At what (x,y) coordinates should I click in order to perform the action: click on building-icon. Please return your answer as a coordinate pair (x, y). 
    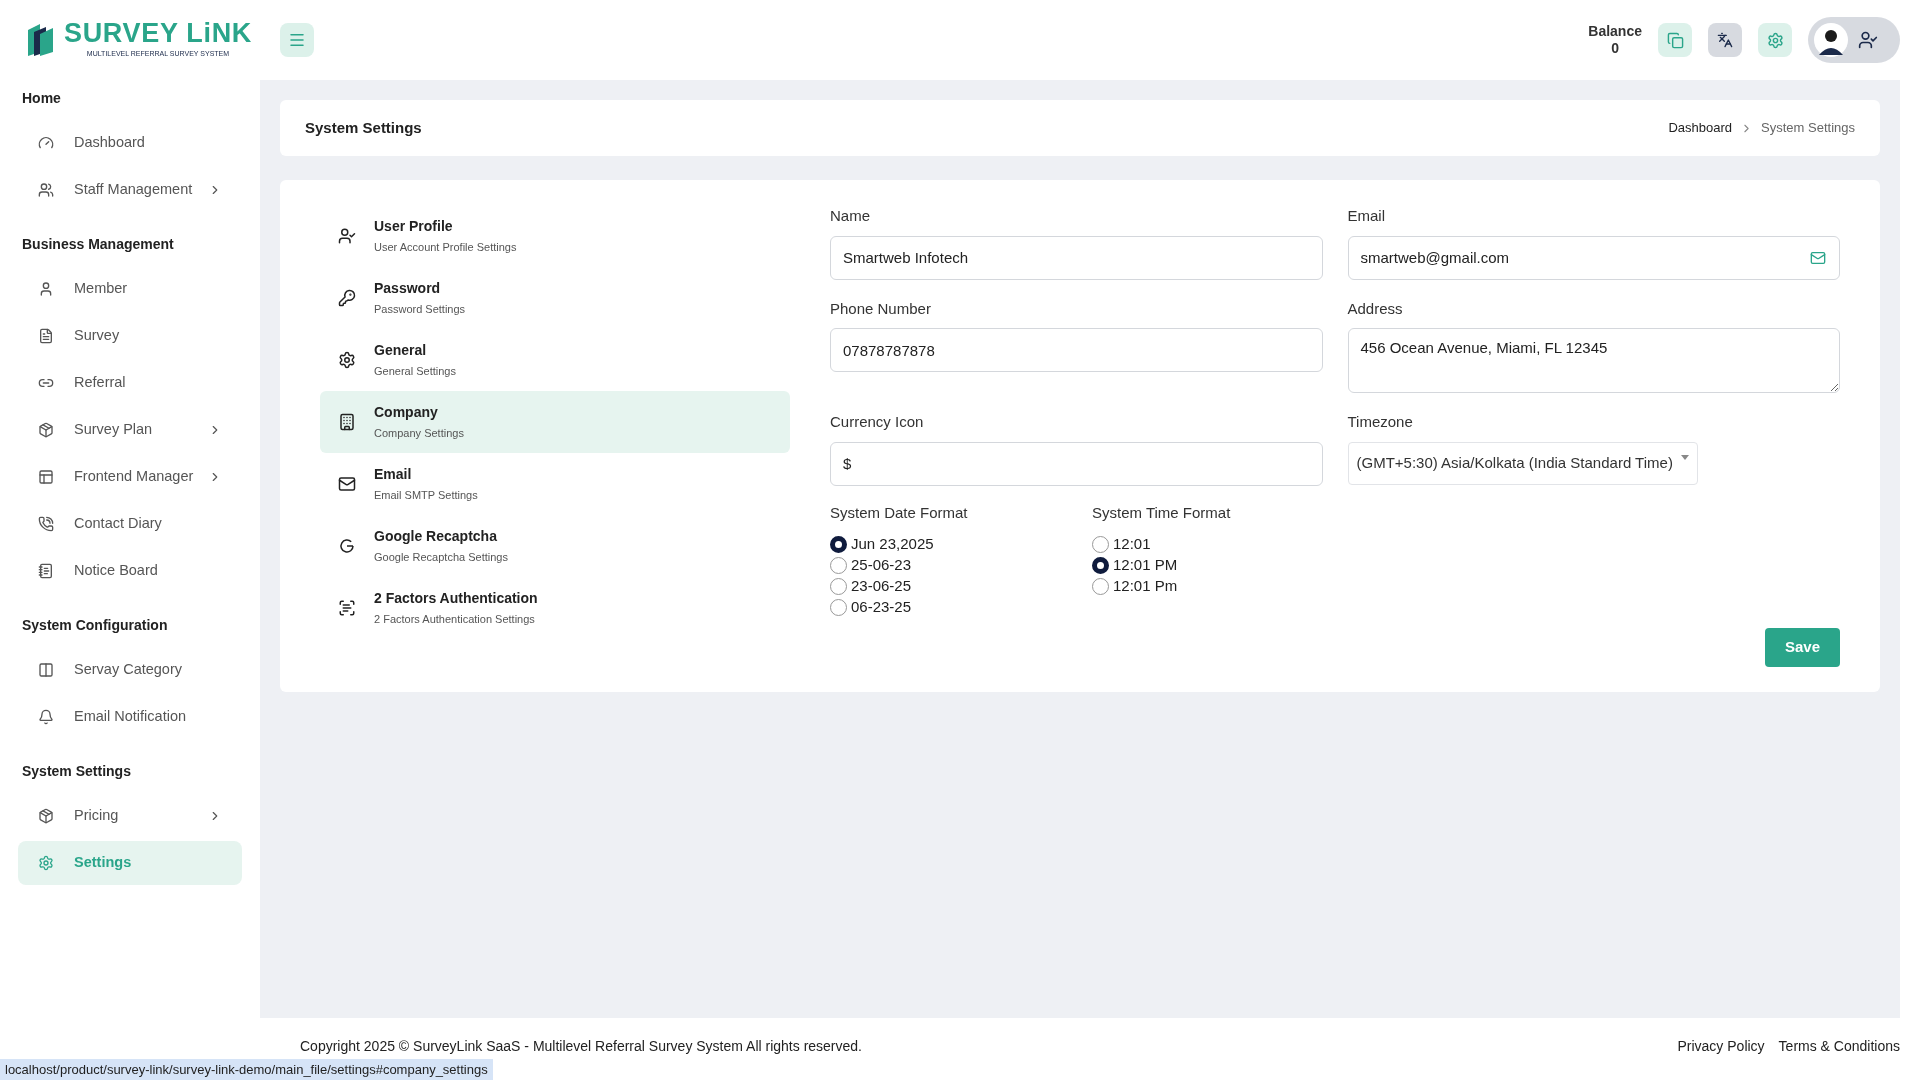
    Looking at the image, I should click on (347, 422).